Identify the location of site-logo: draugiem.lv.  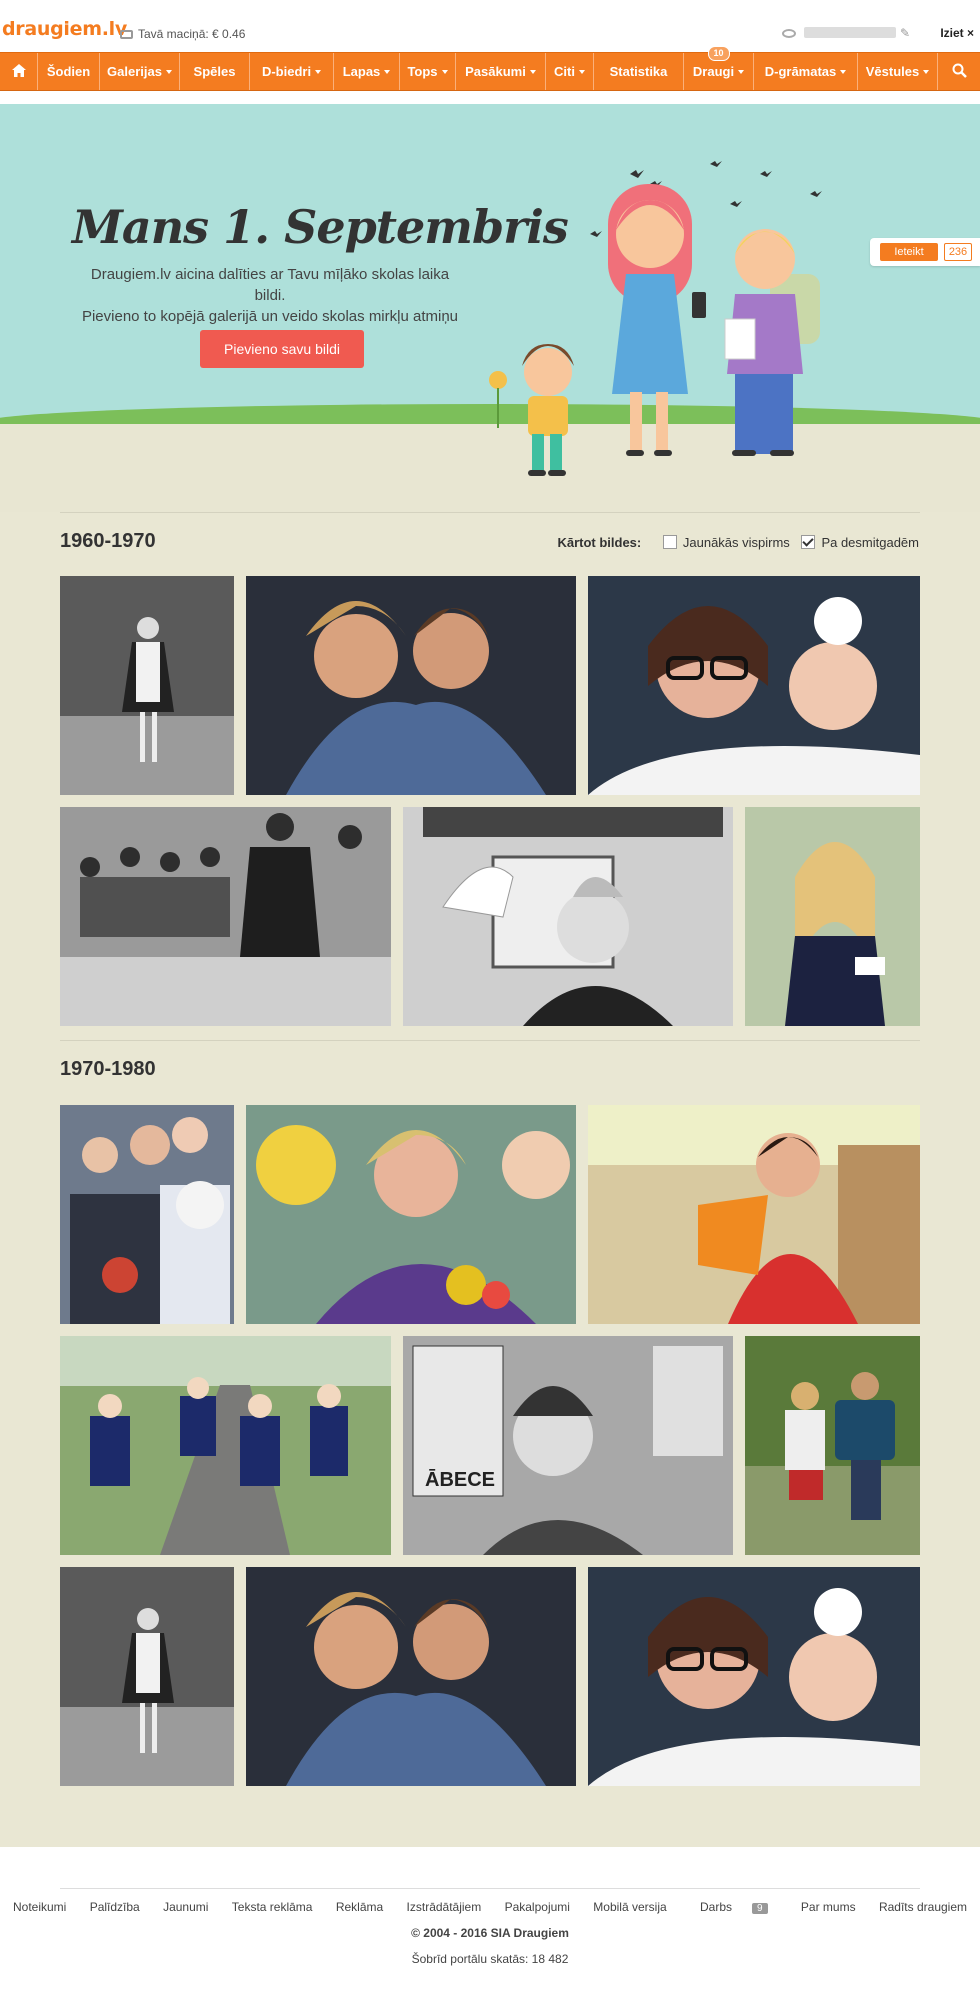
(64, 29).